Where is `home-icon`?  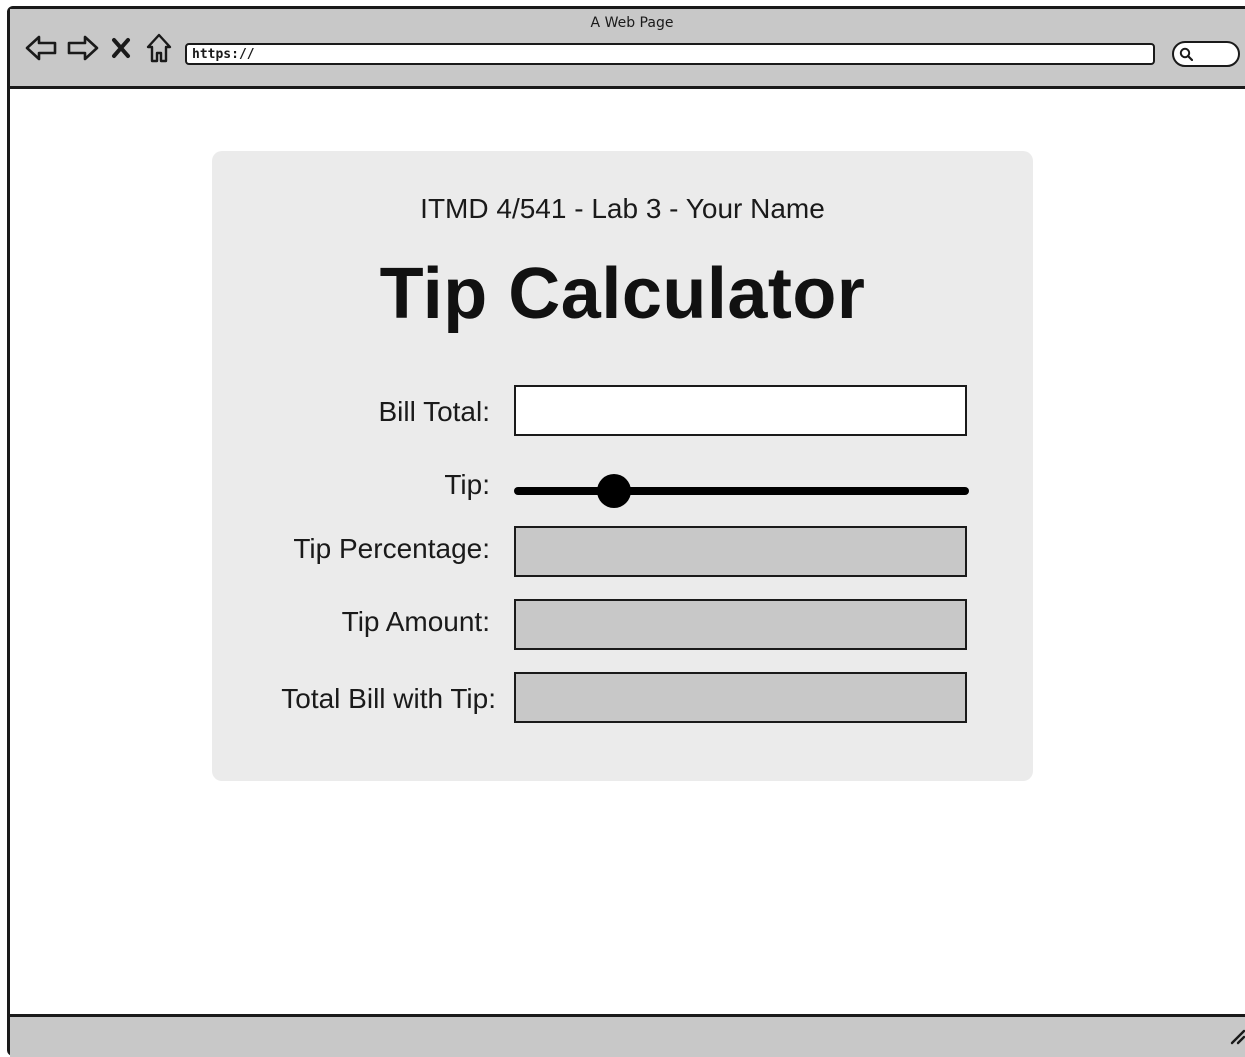
home-icon is located at coordinates (159, 48).